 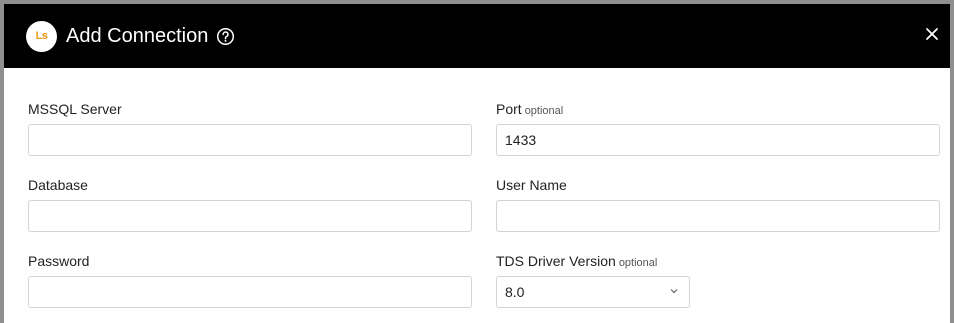 What do you see at coordinates (593, 292) in the screenshot?
I see `tds-version-select: 8.0` at bounding box center [593, 292].